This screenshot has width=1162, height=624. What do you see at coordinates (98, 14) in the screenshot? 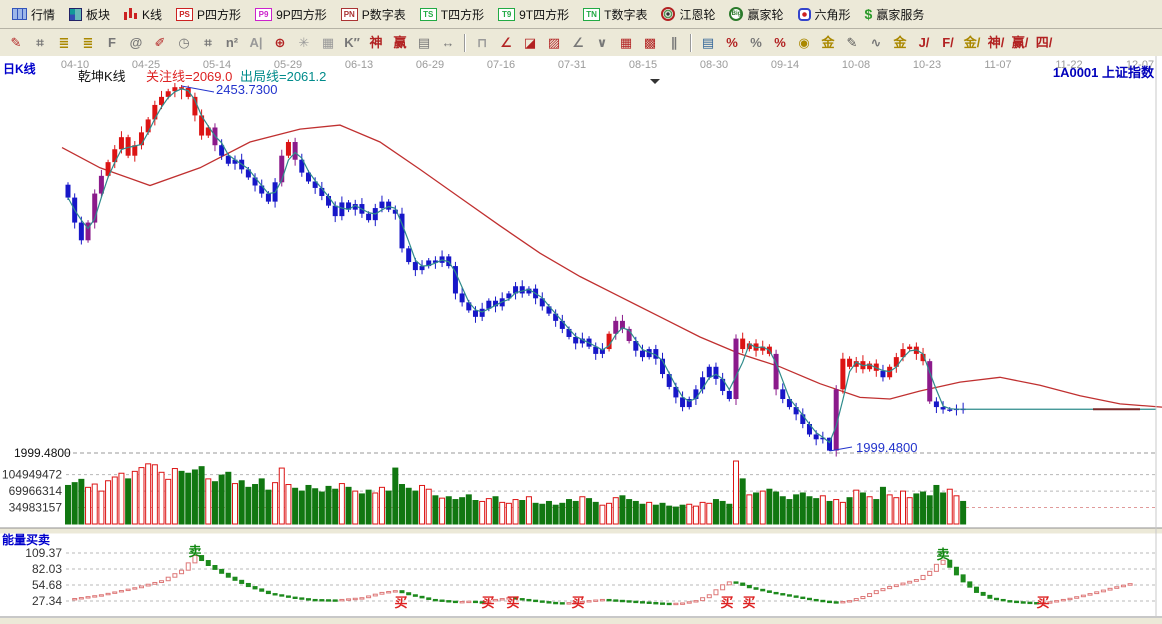
I see `menu-item-label: 板块` at bounding box center [98, 14].